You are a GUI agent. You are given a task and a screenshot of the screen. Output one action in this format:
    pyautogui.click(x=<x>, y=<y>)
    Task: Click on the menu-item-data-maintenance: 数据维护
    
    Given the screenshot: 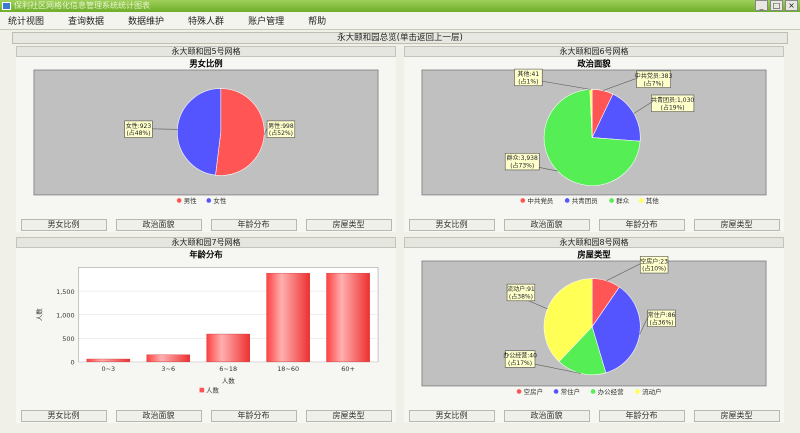 What is the action you would take?
    pyautogui.click(x=146, y=20)
    